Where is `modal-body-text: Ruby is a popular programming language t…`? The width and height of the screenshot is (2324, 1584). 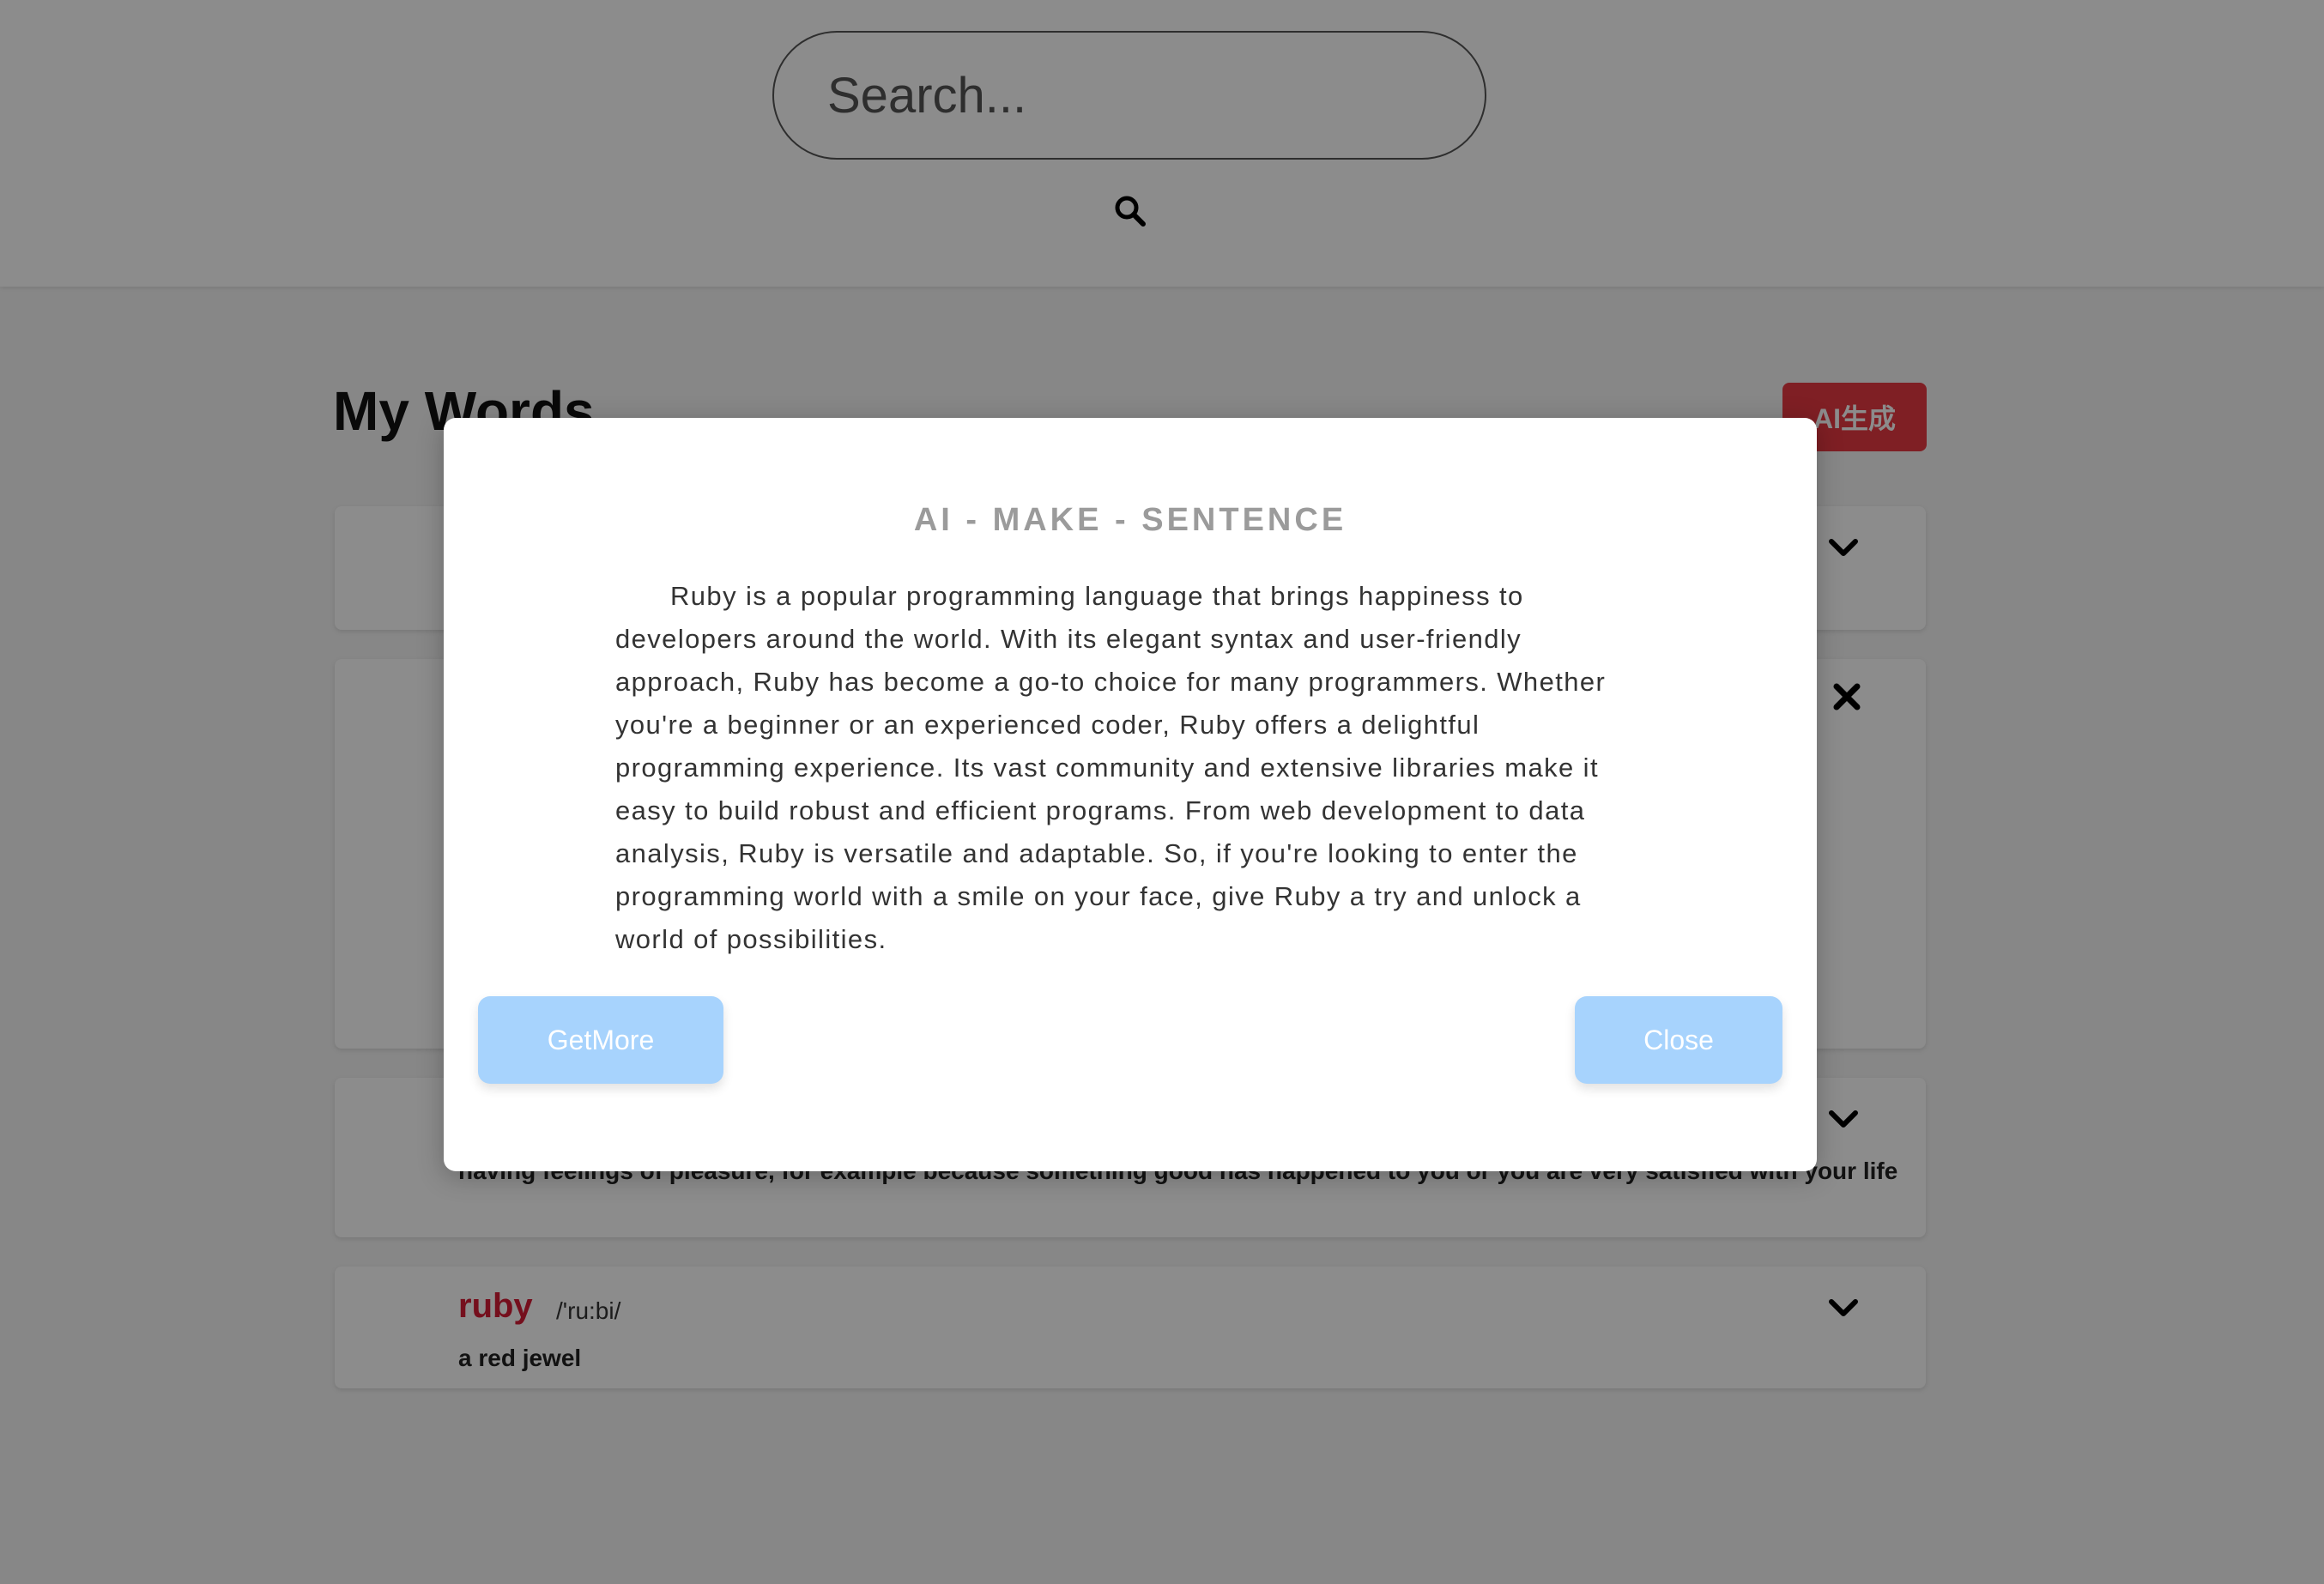 modal-body-text: Ruby is a popular programming language t… is located at coordinates (1111, 767).